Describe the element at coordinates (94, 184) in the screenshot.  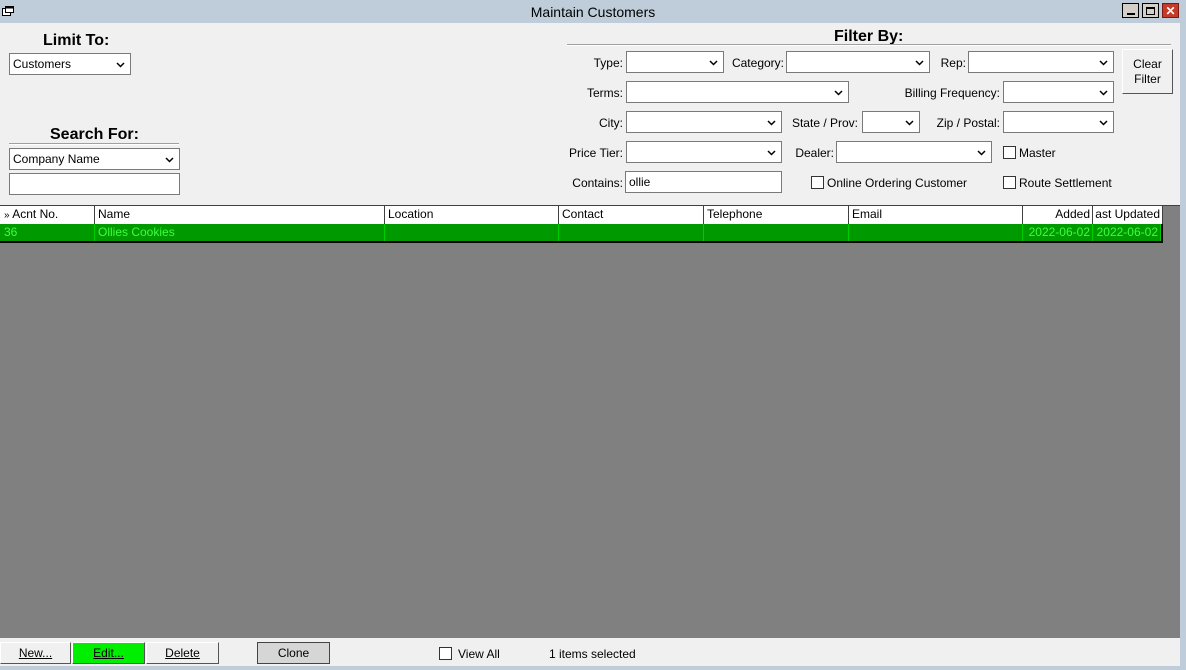
I see `search-input` at that location.